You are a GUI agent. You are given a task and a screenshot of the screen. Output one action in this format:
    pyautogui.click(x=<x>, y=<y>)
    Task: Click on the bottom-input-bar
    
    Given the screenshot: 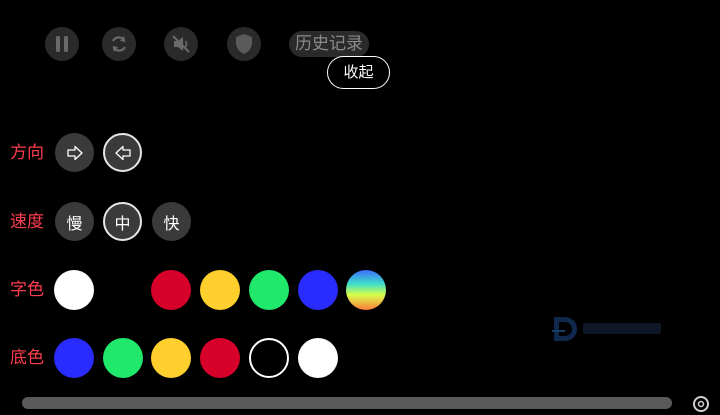 What is the action you would take?
    pyautogui.click(x=347, y=403)
    